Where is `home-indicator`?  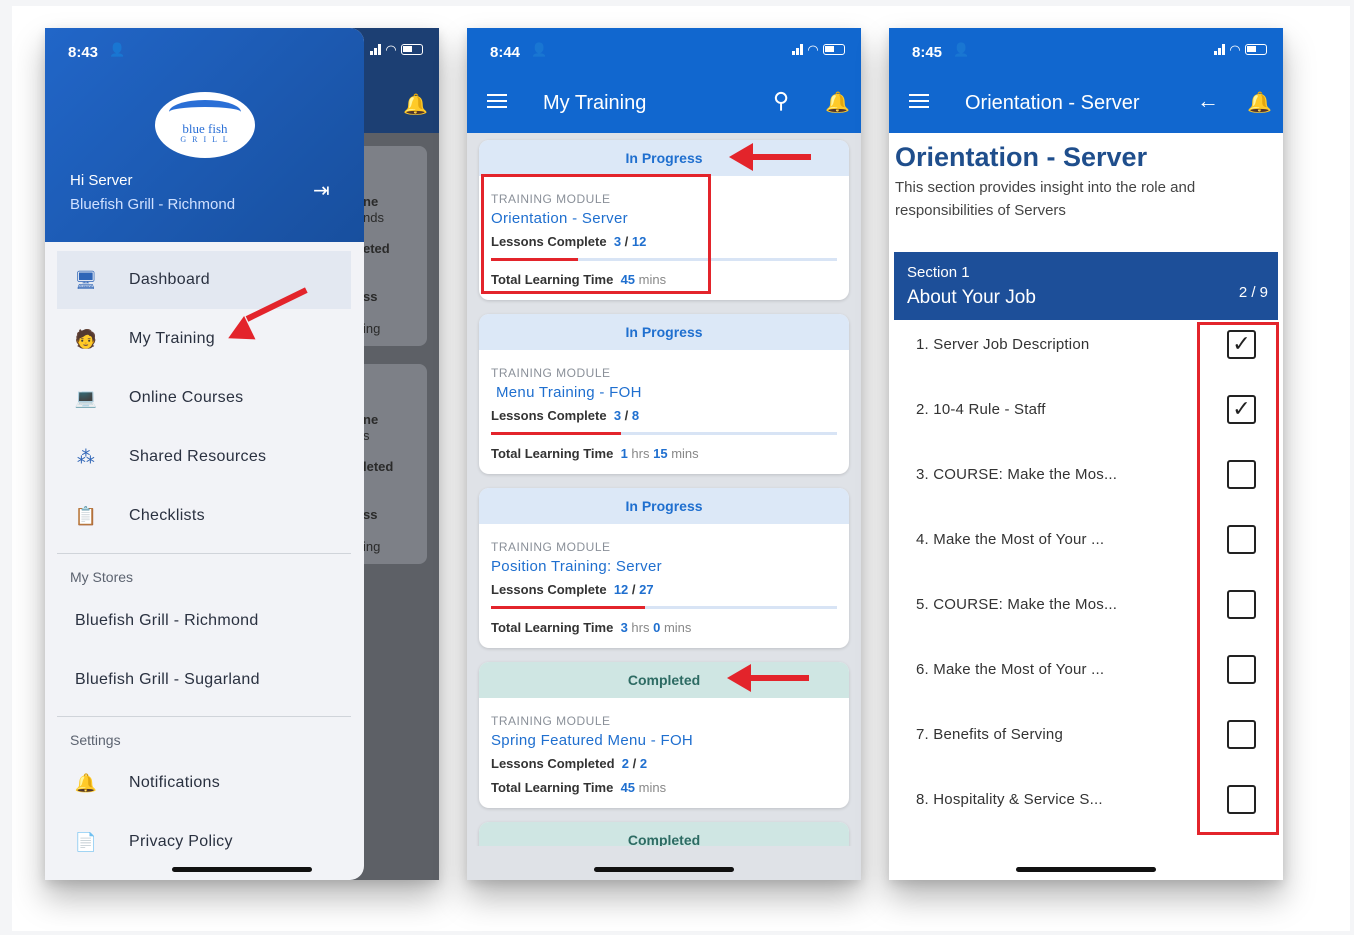
home-indicator is located at coordinates (664, 869).